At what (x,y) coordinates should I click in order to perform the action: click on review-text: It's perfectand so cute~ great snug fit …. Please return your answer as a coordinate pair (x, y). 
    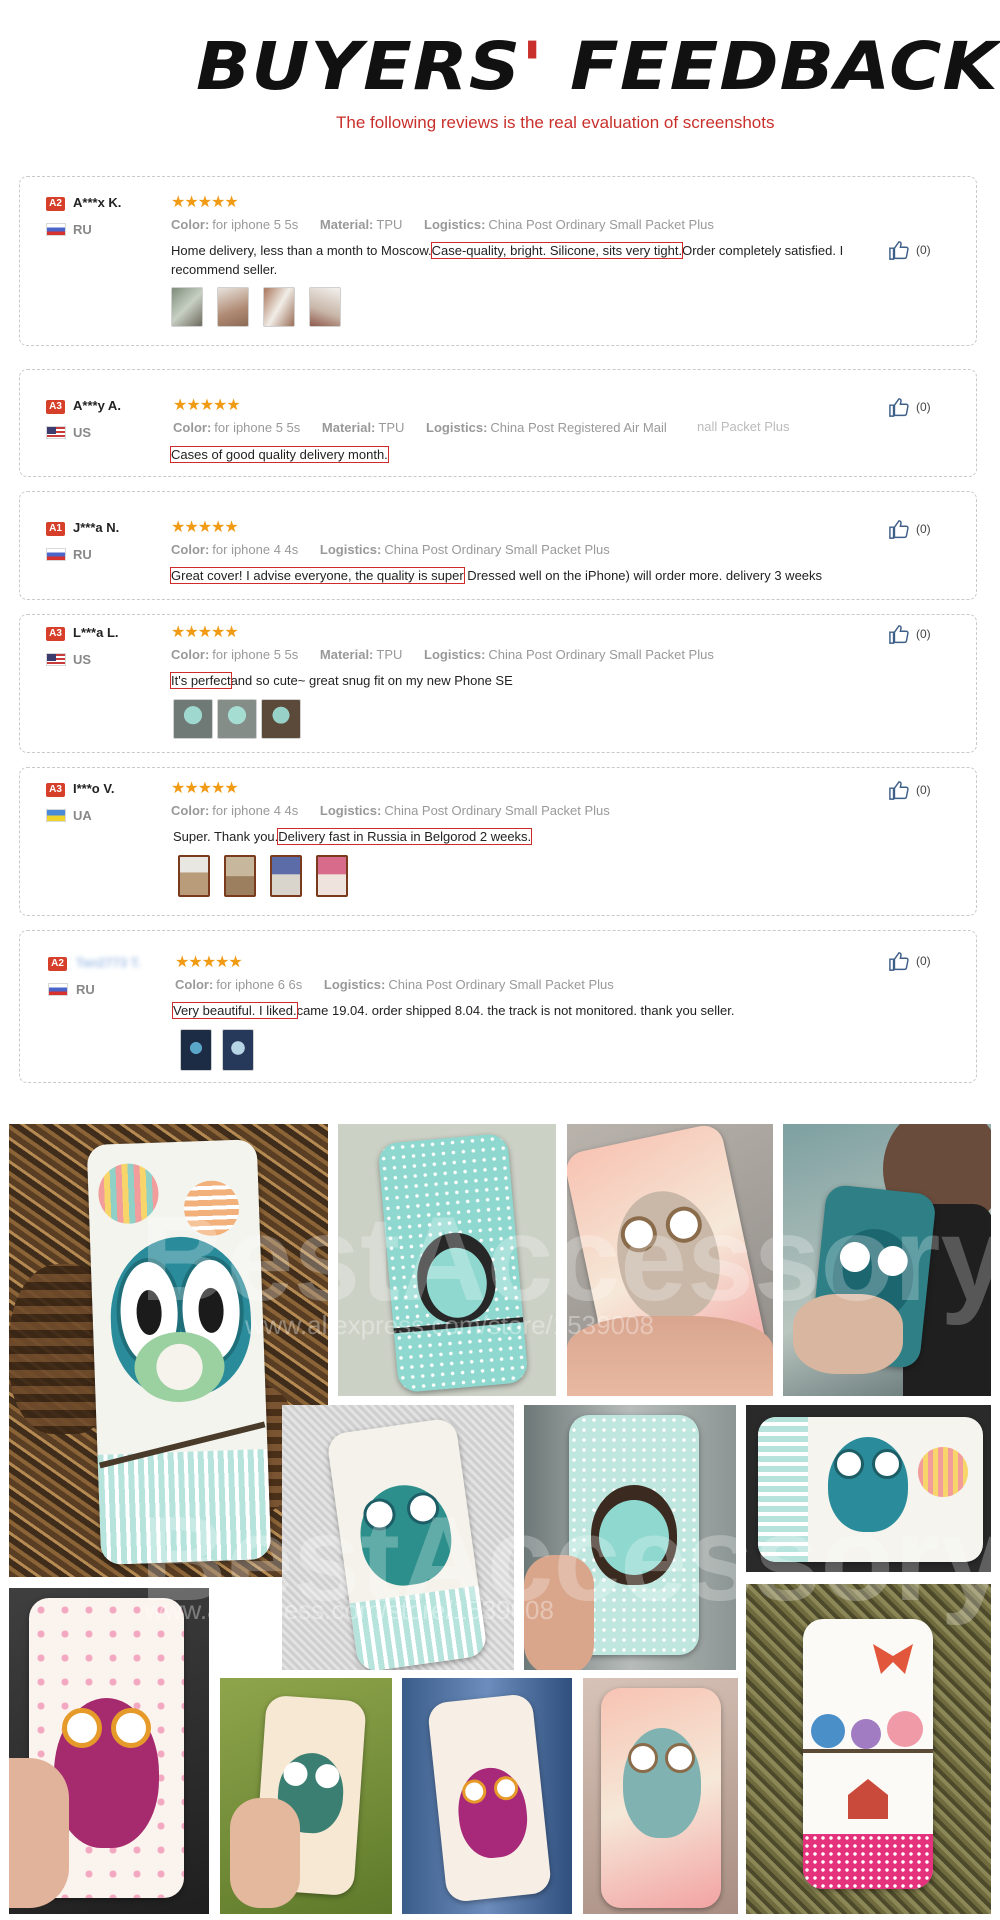
    Looking at the image, I should click on (341, 680).